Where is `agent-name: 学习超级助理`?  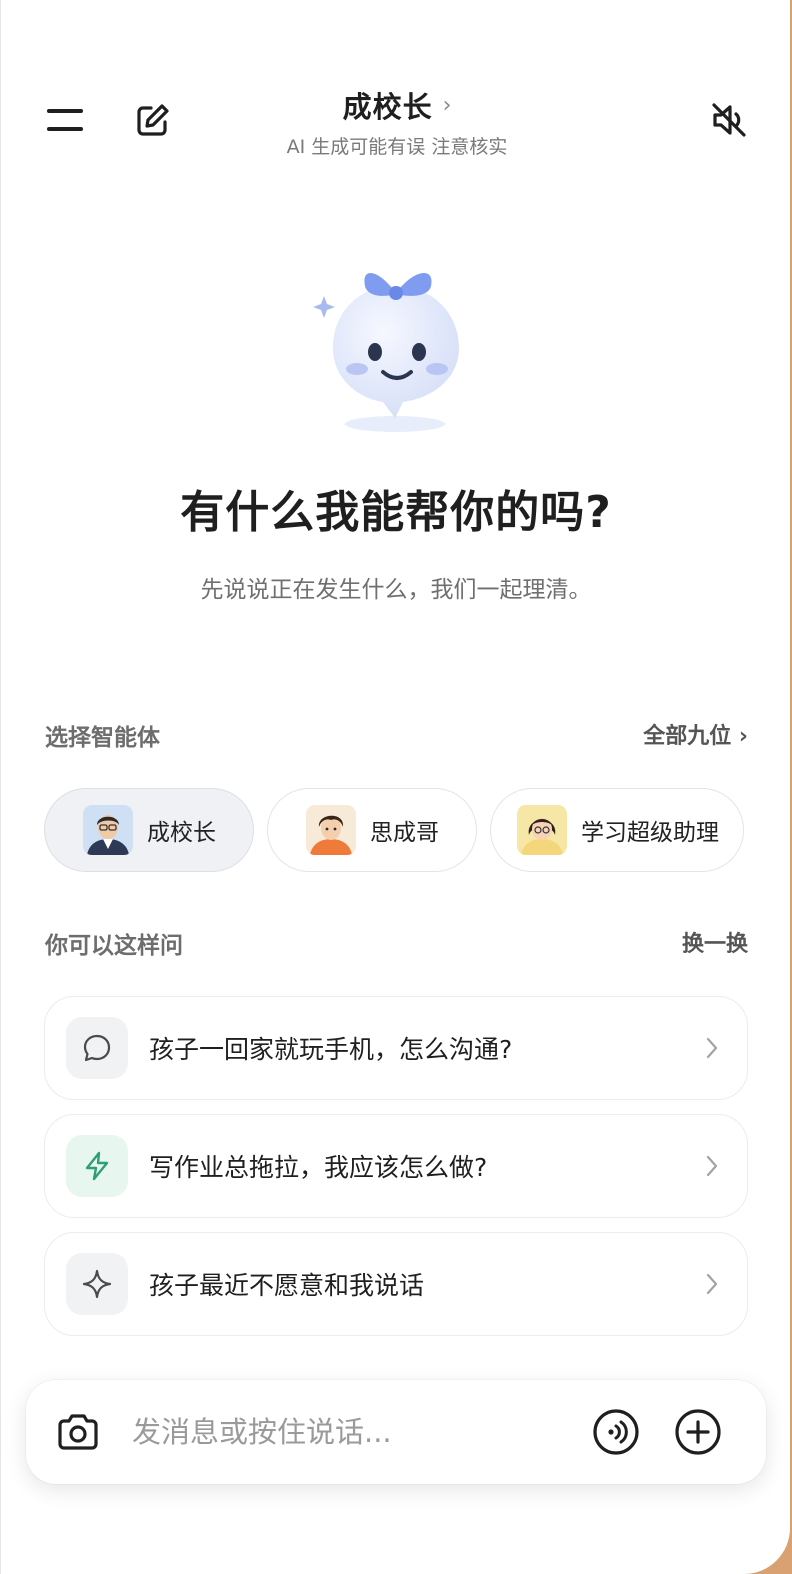
agent-name: 学习超级助理 is located at coordinates (650, 833).